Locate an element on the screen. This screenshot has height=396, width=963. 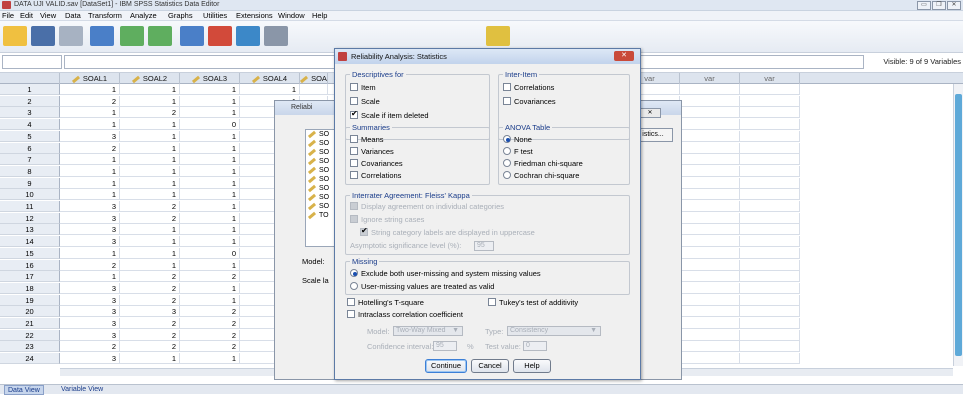
menu-extensions: Extensions is located at coordinates (254, 16).